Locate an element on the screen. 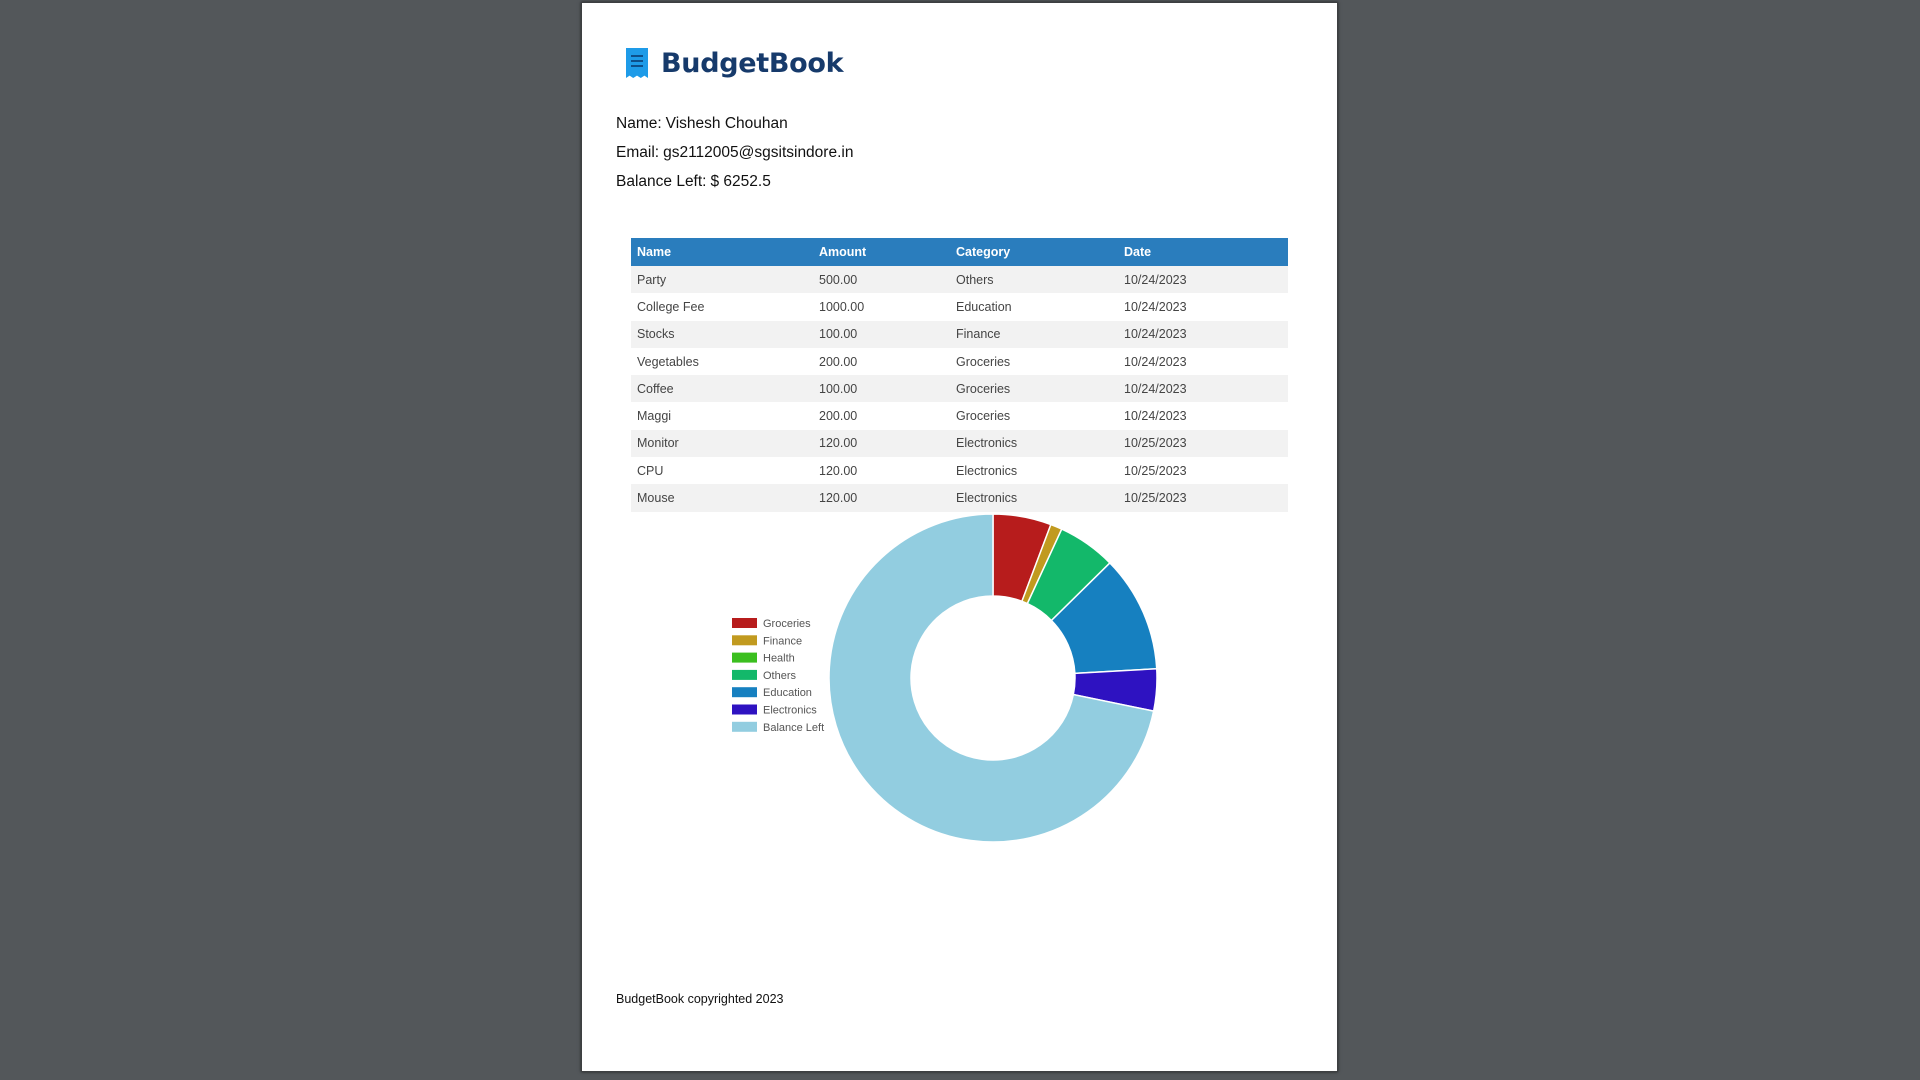 This screenshot has height=1080, width=1920. brand-name: BudgetBook is located at coordinates (752, 63).